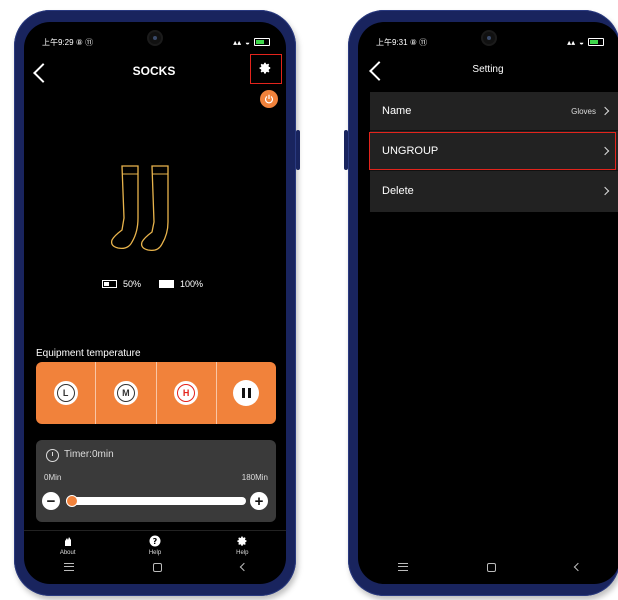 The height and width of the screenshot is (600, 618). Describe the element at coordinates (167, 284) in the screenshot. I see `battery-full-icon` at that location.